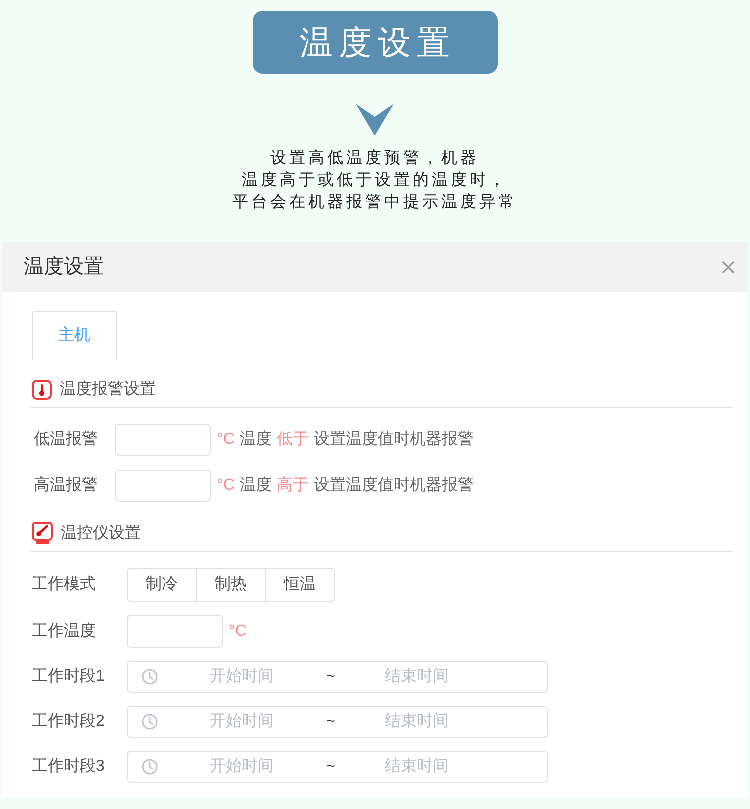 The image size is (750, 809). I want to click on field-label: 工作模式, so click(64, 584).